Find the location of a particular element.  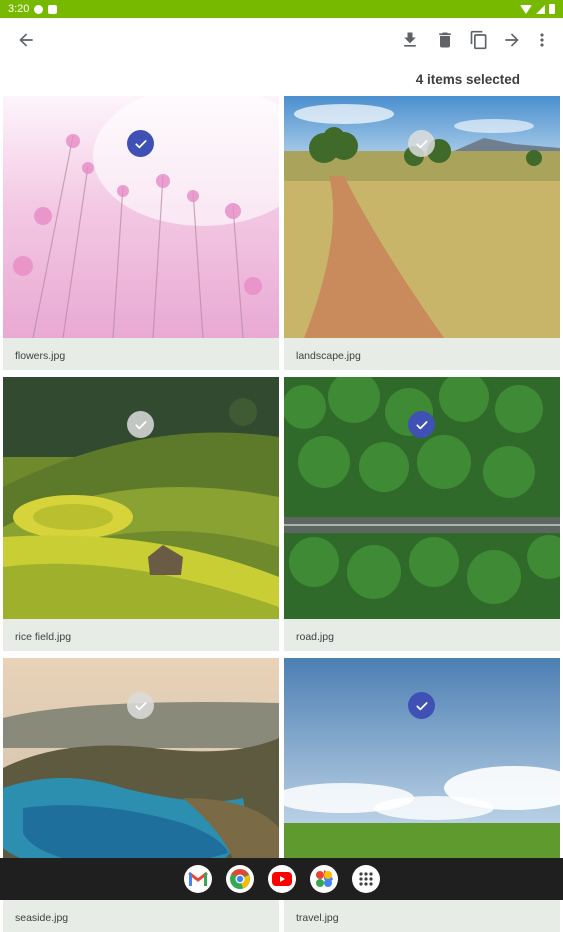

gmail-icon is located at coordinates (197, 879).